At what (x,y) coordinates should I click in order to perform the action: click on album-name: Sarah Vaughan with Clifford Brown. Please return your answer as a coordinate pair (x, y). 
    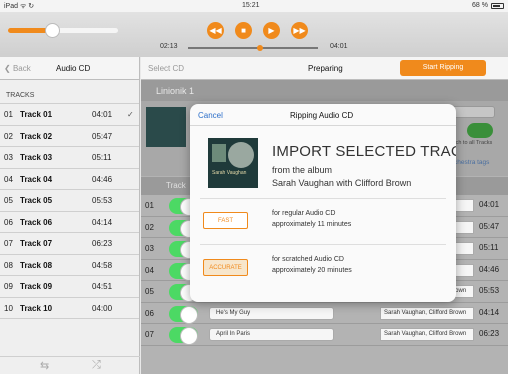
    Looking at the image, I should click on (342, 183).